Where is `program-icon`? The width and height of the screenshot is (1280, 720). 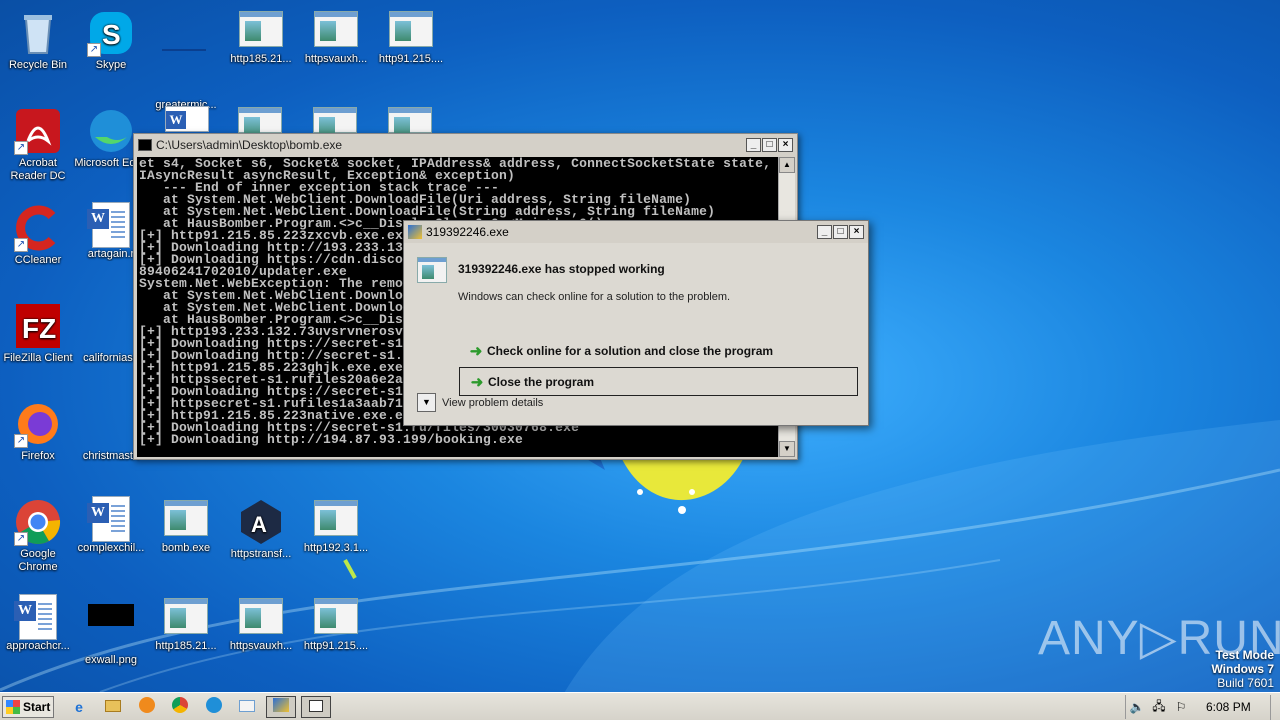
program-icon is located at coordinates (432, 270).